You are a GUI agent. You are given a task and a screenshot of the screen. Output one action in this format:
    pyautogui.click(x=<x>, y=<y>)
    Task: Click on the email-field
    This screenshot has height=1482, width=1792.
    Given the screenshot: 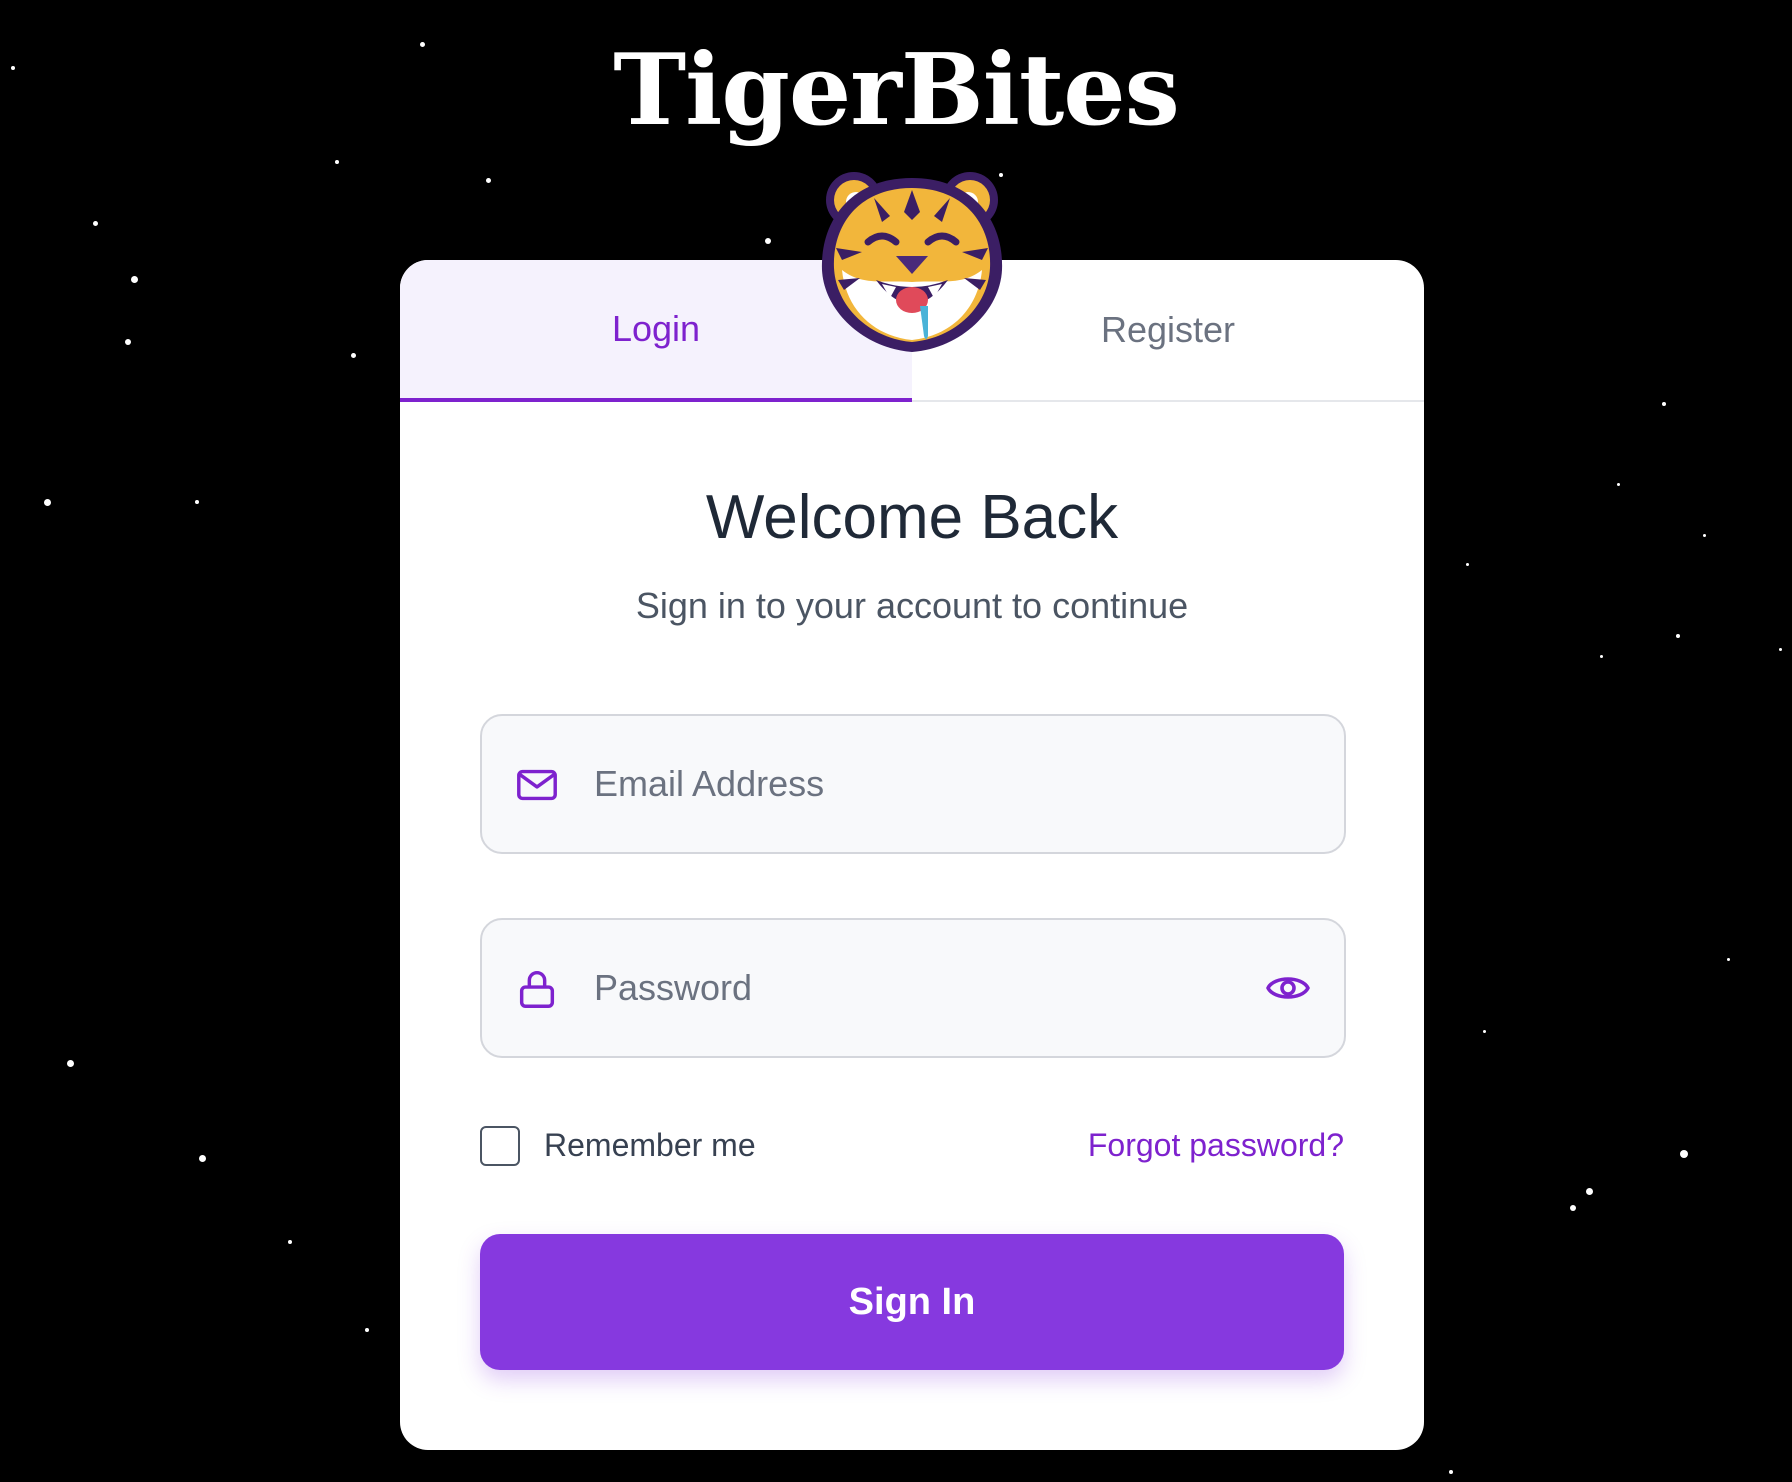 What is the action you would take?
    pyautogui.click(x=913, y=784)
    